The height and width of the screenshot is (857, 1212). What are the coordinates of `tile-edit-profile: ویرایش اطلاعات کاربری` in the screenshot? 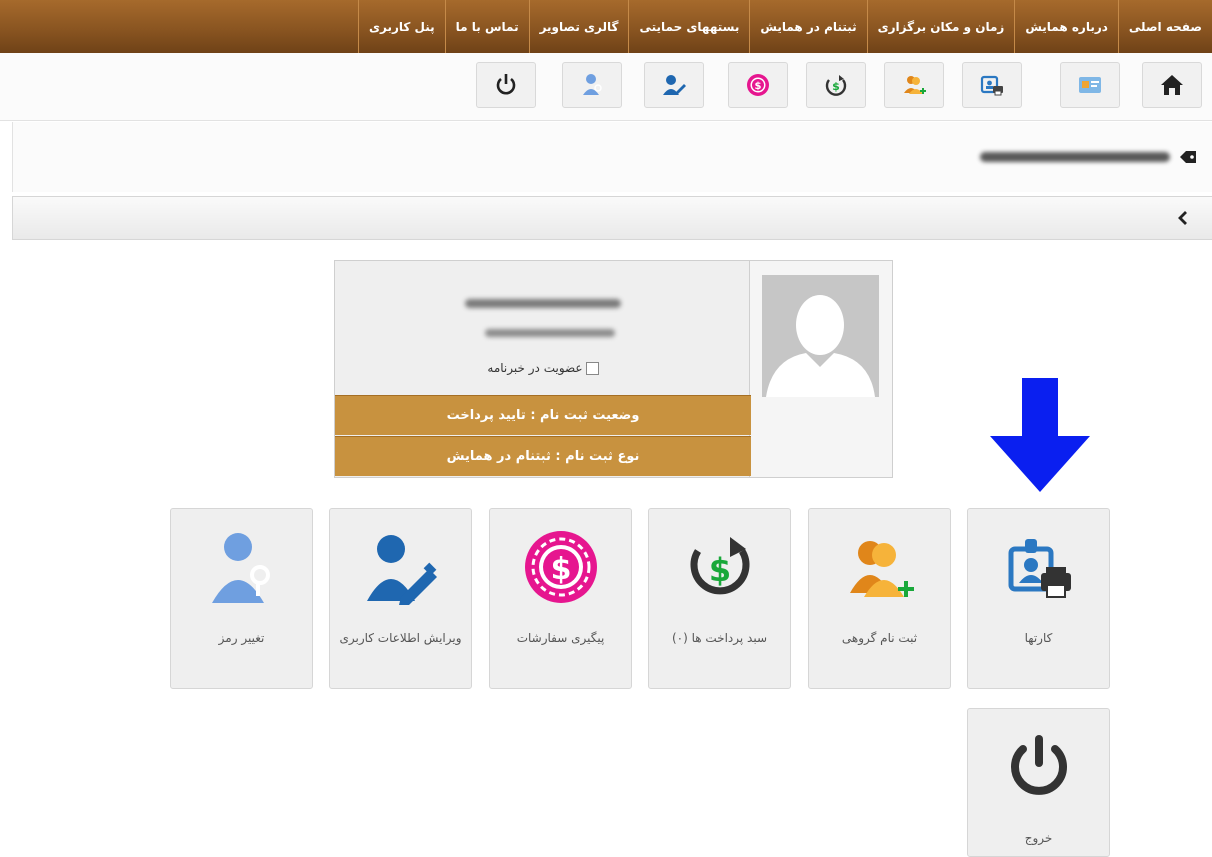 It's located at (400, 598).